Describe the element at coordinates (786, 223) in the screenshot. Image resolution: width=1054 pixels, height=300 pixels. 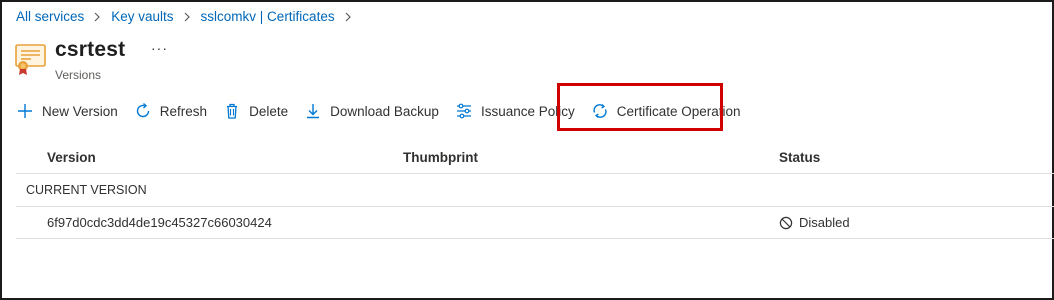
I see `disabled-icon` at that location.